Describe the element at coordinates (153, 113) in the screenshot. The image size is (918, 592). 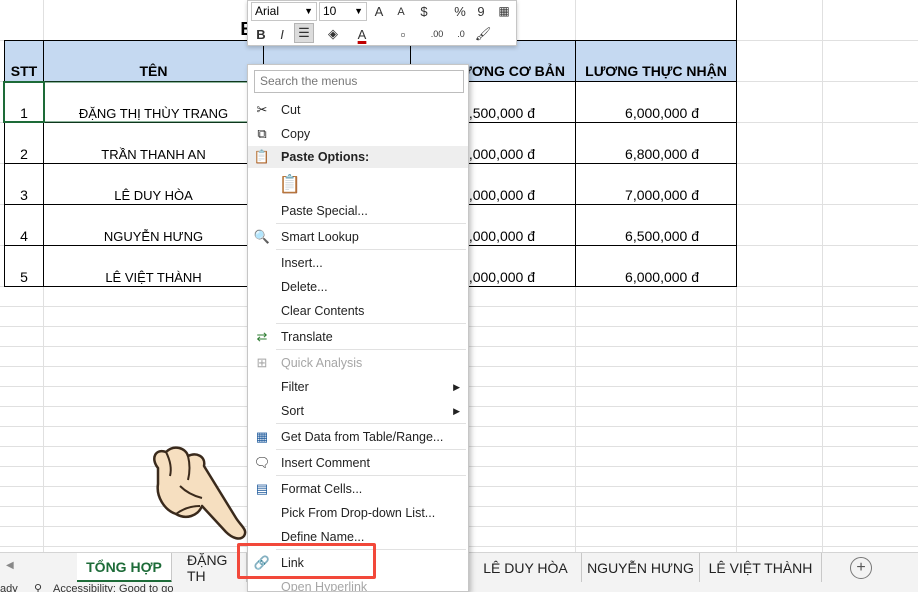
I see `cell-ten: ĐẶNG THỊ THÙY TRANG` at that location.